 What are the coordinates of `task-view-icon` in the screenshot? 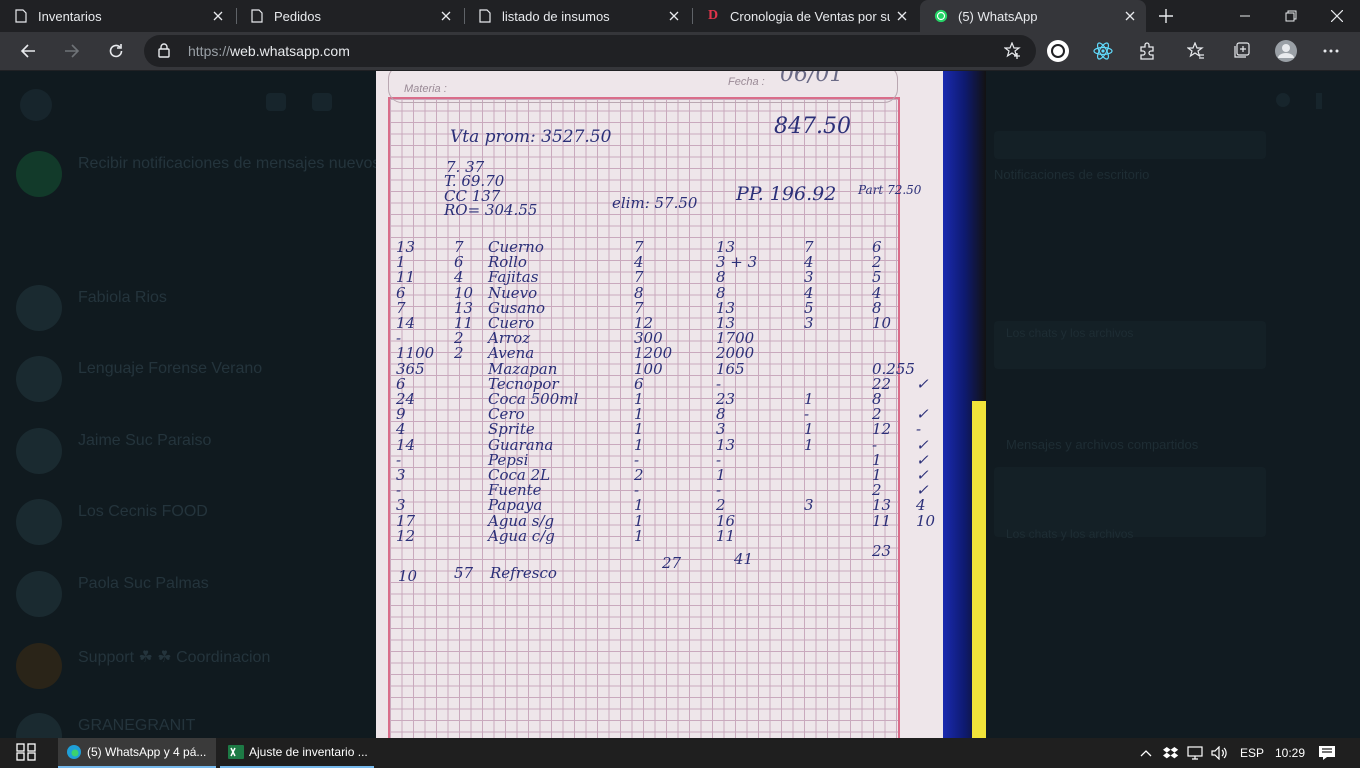 It's located at (26, 753).